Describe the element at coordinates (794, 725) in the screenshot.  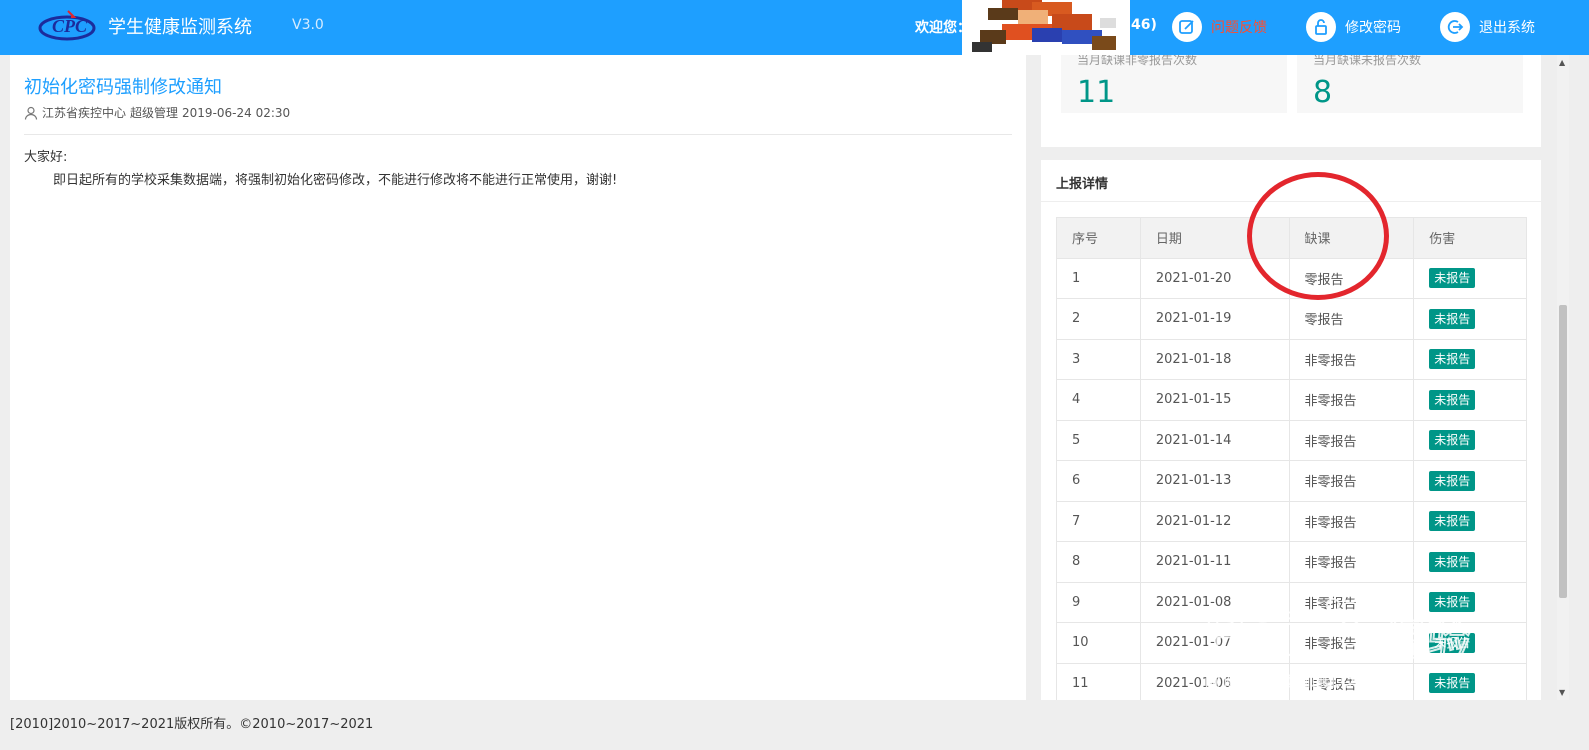
I see `footer: [2010]2010~2017~2021版权所有。©2010~2017~2021` at that location.